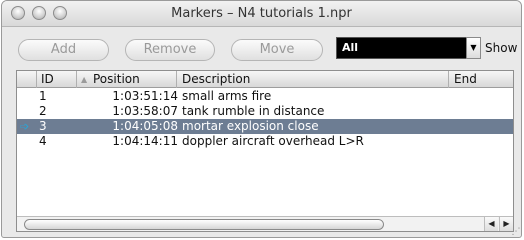 The image size is (524, 240). Describe the element at coordinates (145, 141) in the screenshot. I see `row-position: 1:04:14:11` at that location.